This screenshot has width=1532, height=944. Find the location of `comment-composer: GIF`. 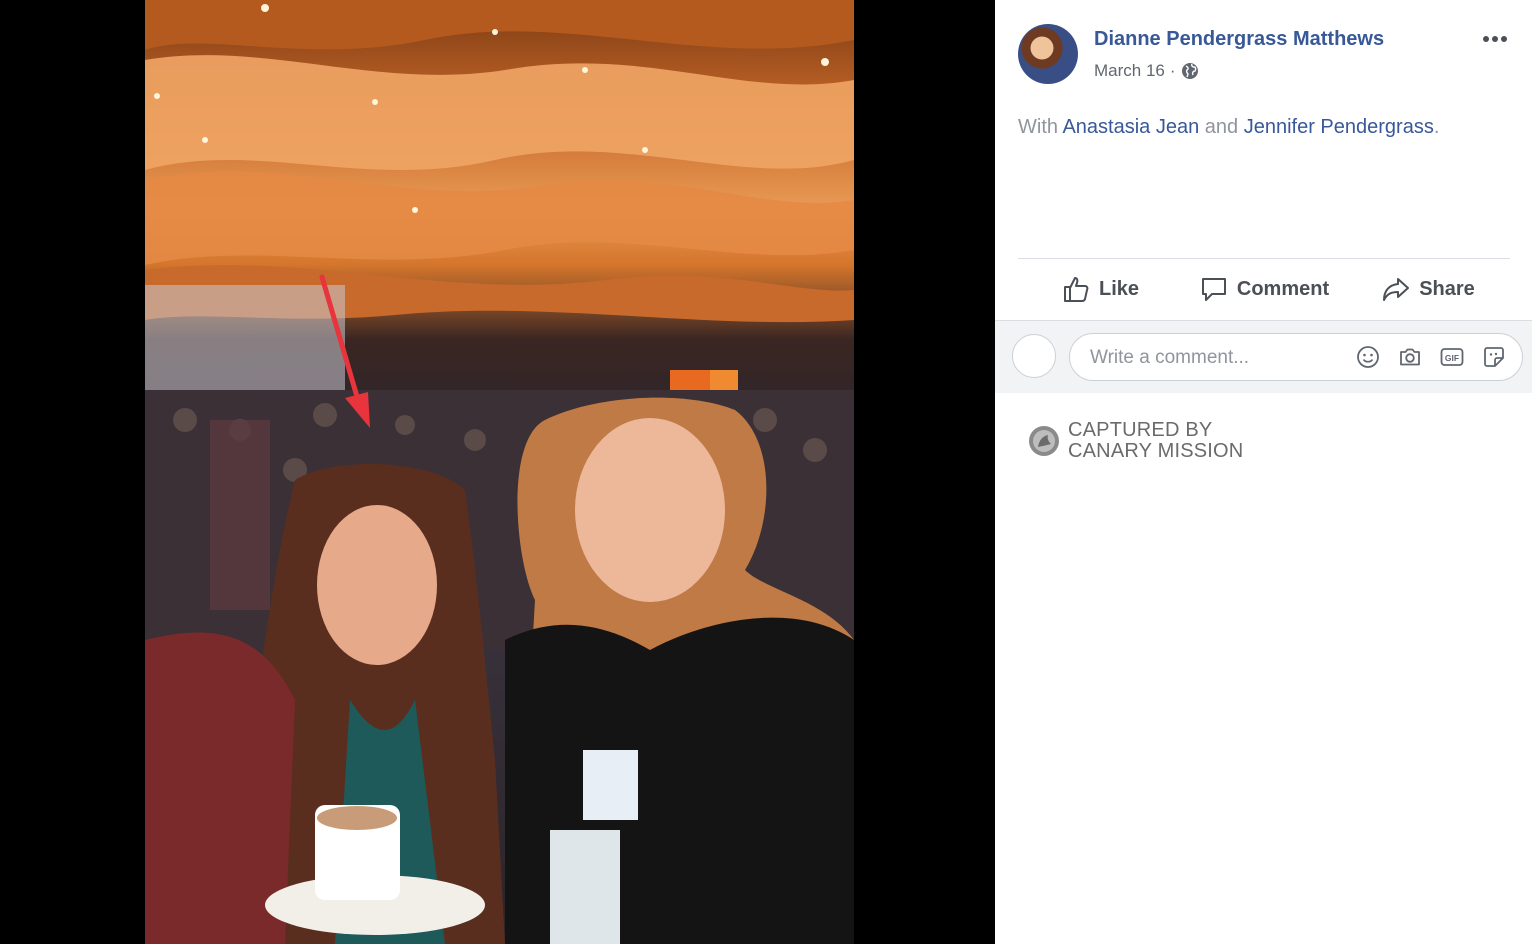

comment-composer: GIF is located at coordinates (1263, 356).